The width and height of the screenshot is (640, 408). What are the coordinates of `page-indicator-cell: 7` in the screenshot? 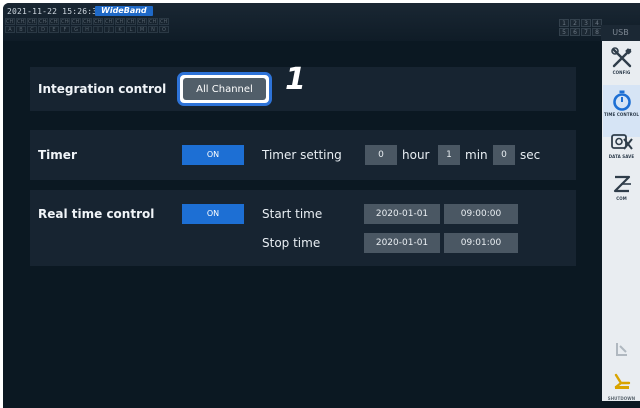 It's located at (586, 32).